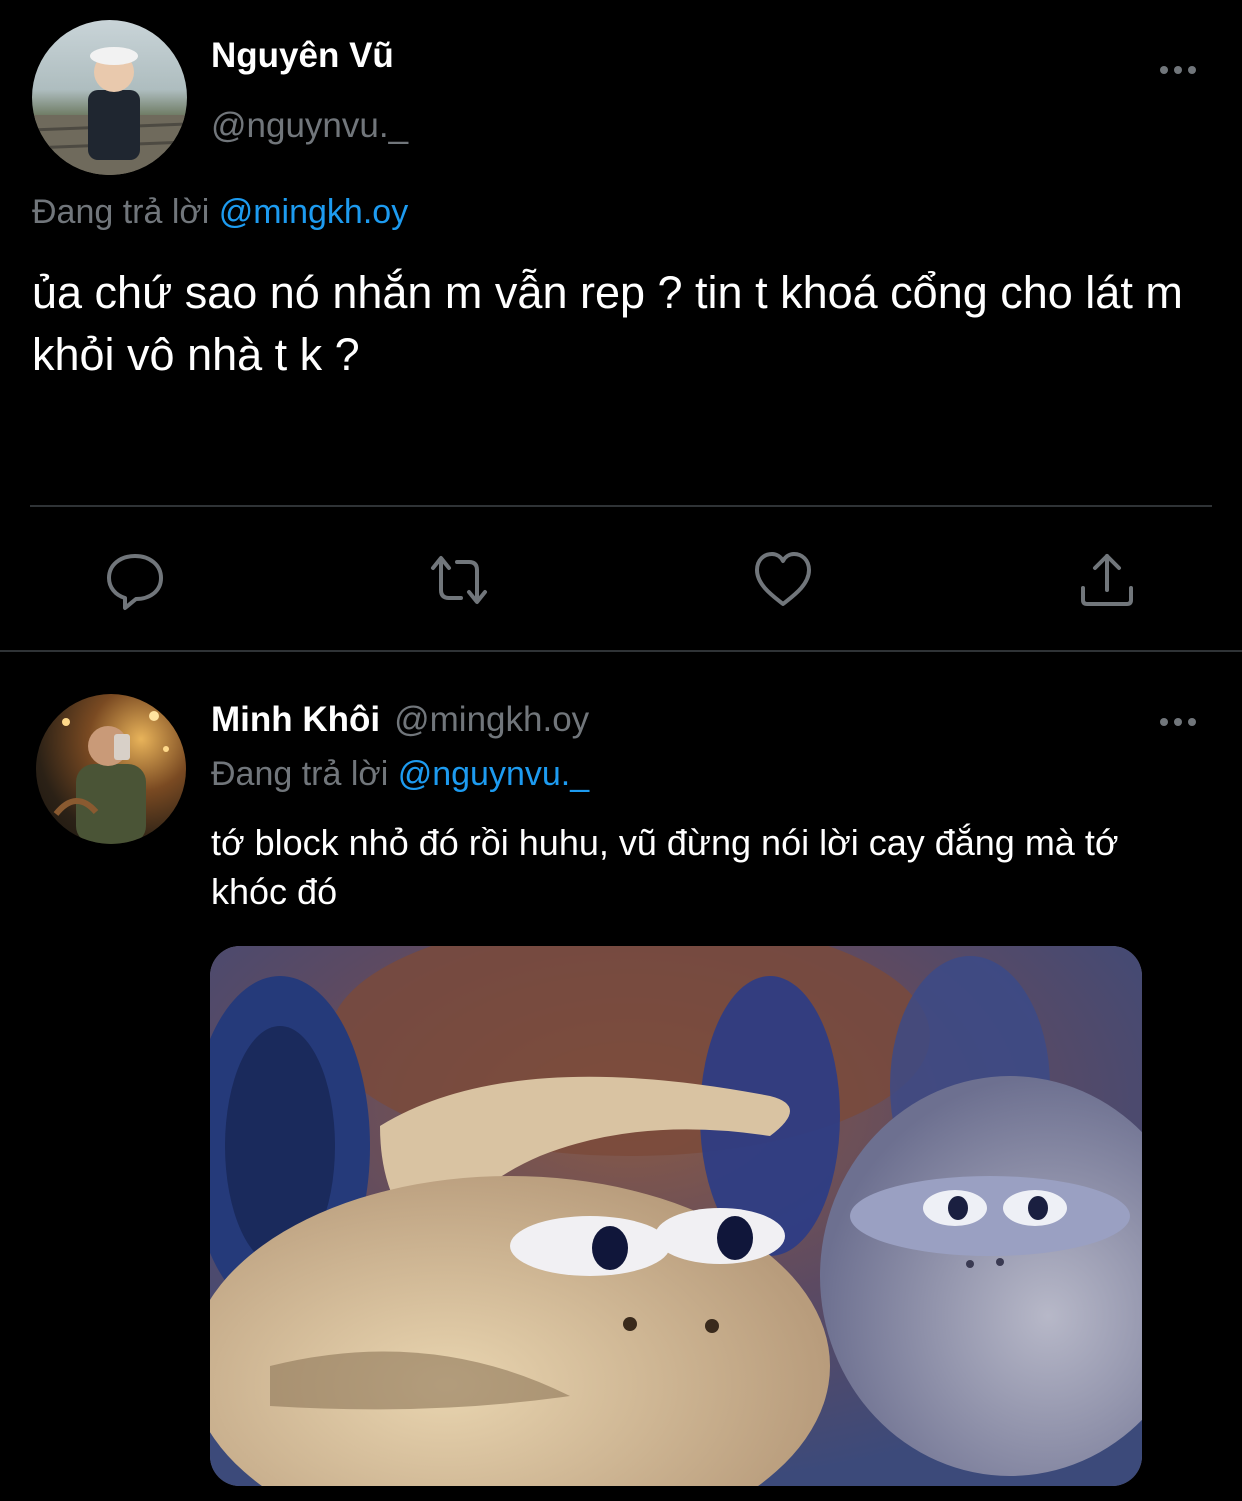 Image resolution: width=1242 pixels, height=1501 pixels. I want to click on replying-to: Đang trả lời @mingkh.oy, so click(220, 212).